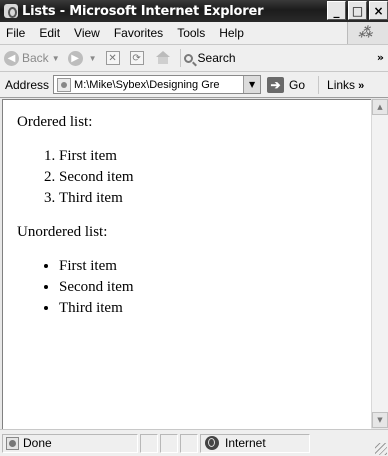 This screenshot has height=456, width=388. What do you see at coordinates (16, 33) in the screenshot?
I see `menu-file: File` at bounding box center [16, 33].